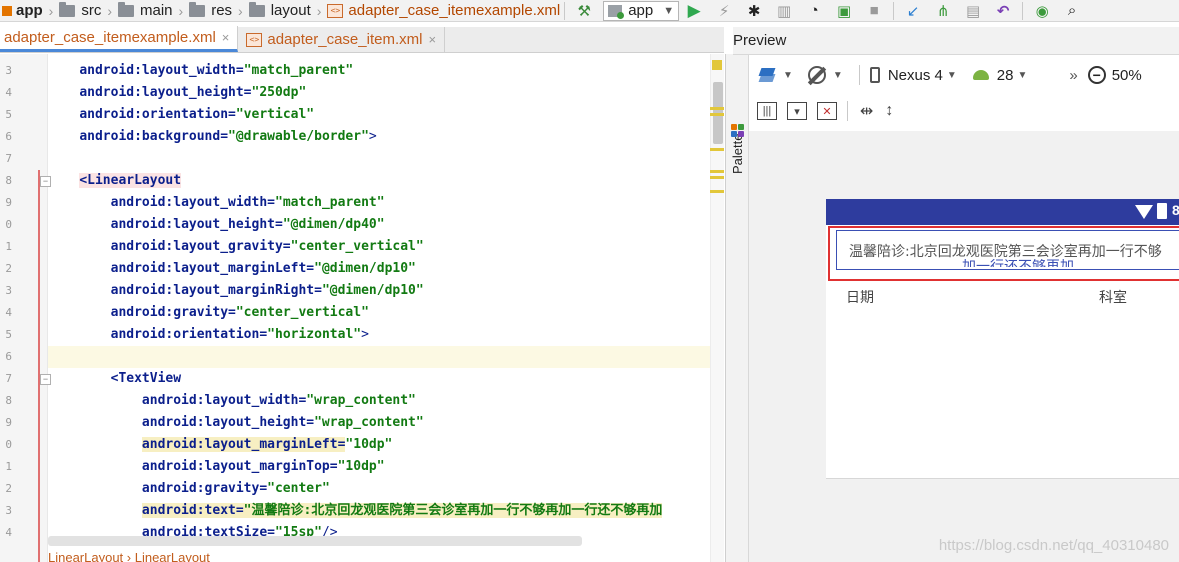 The image size is (1179, 562). What do you see at coordinates (8, 290) in the screenshot?
I see `line-number: 3` at bounding box center [8, 290].